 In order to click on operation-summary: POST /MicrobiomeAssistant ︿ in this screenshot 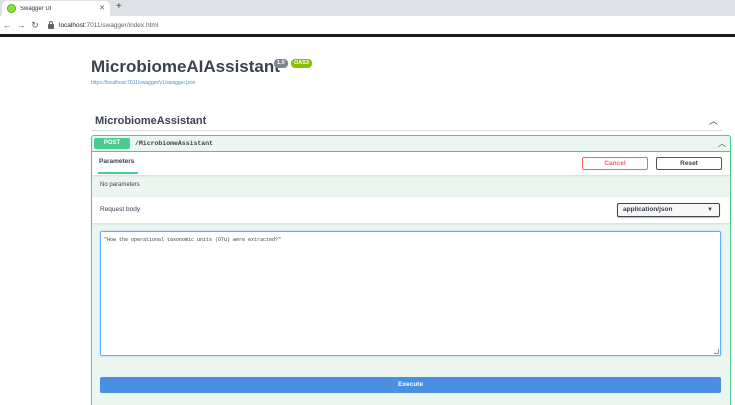, I will do `click(411, 144)`.